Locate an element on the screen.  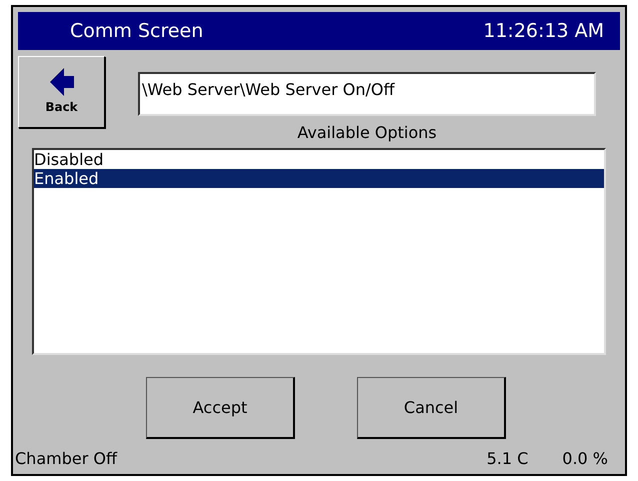
back-button: Back is located at coordinates (61, 92).